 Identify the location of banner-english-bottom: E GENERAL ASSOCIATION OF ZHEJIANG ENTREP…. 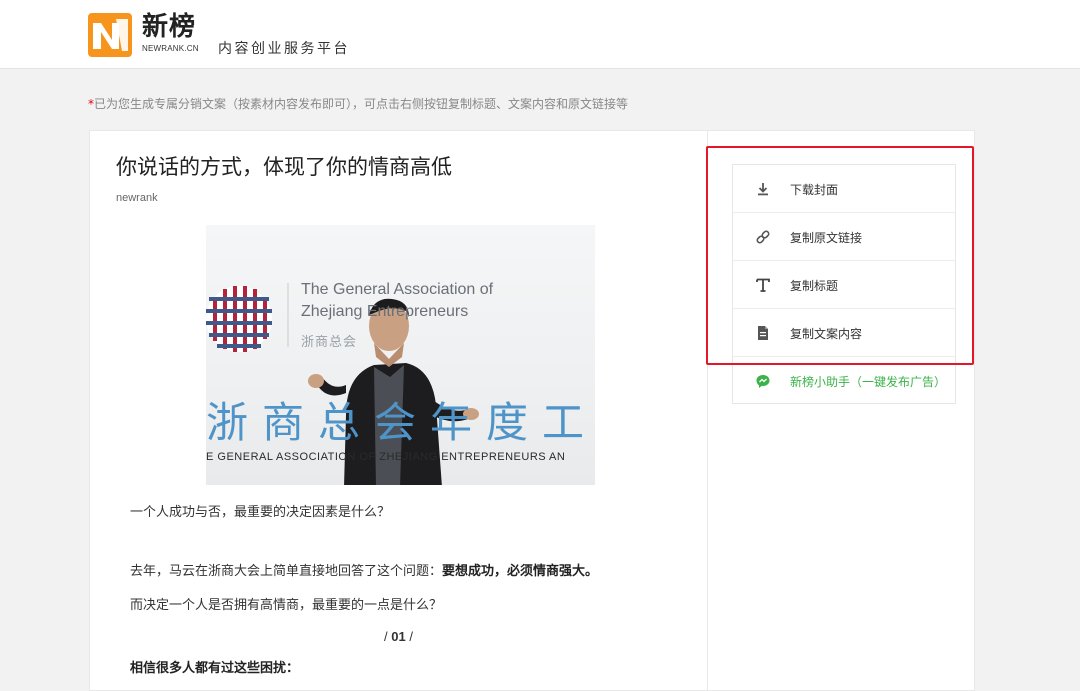
(386, 457).